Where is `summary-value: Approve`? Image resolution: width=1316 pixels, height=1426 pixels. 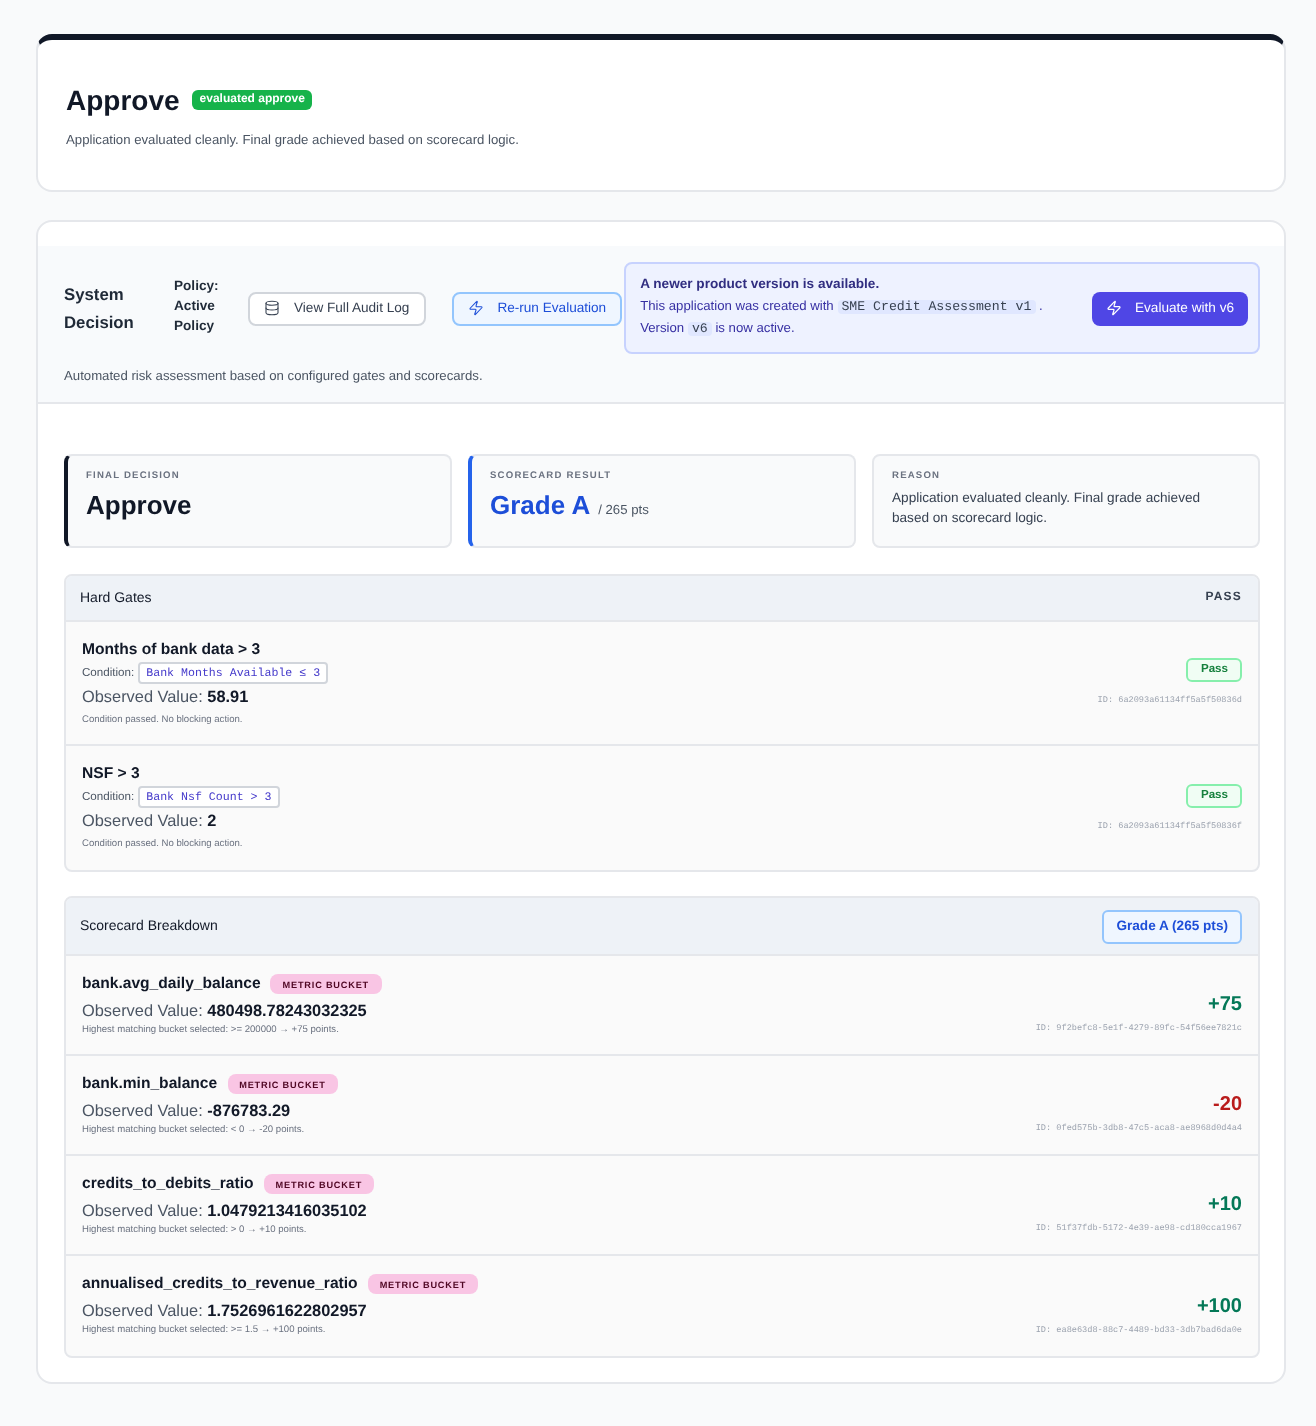 summary-value: Approve is located at coordinates (139, 506).